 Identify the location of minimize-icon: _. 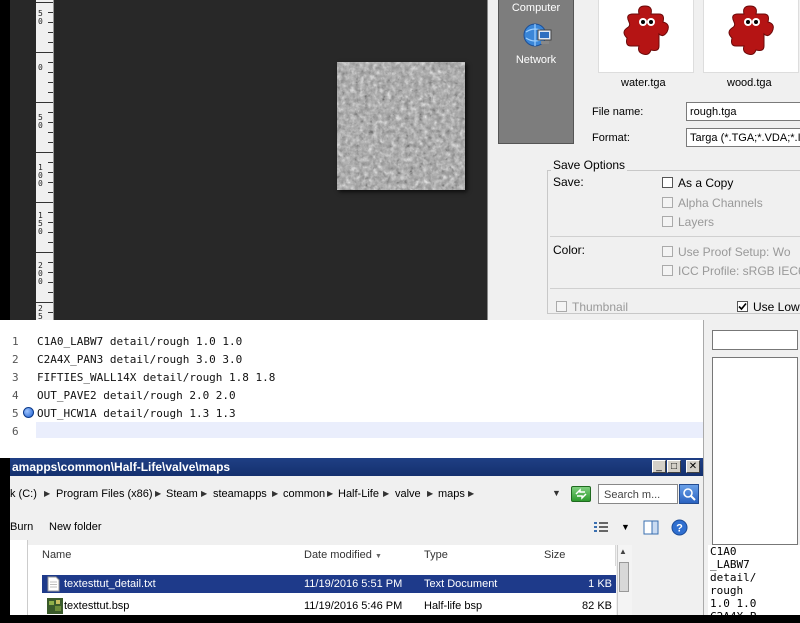
(659, 466).